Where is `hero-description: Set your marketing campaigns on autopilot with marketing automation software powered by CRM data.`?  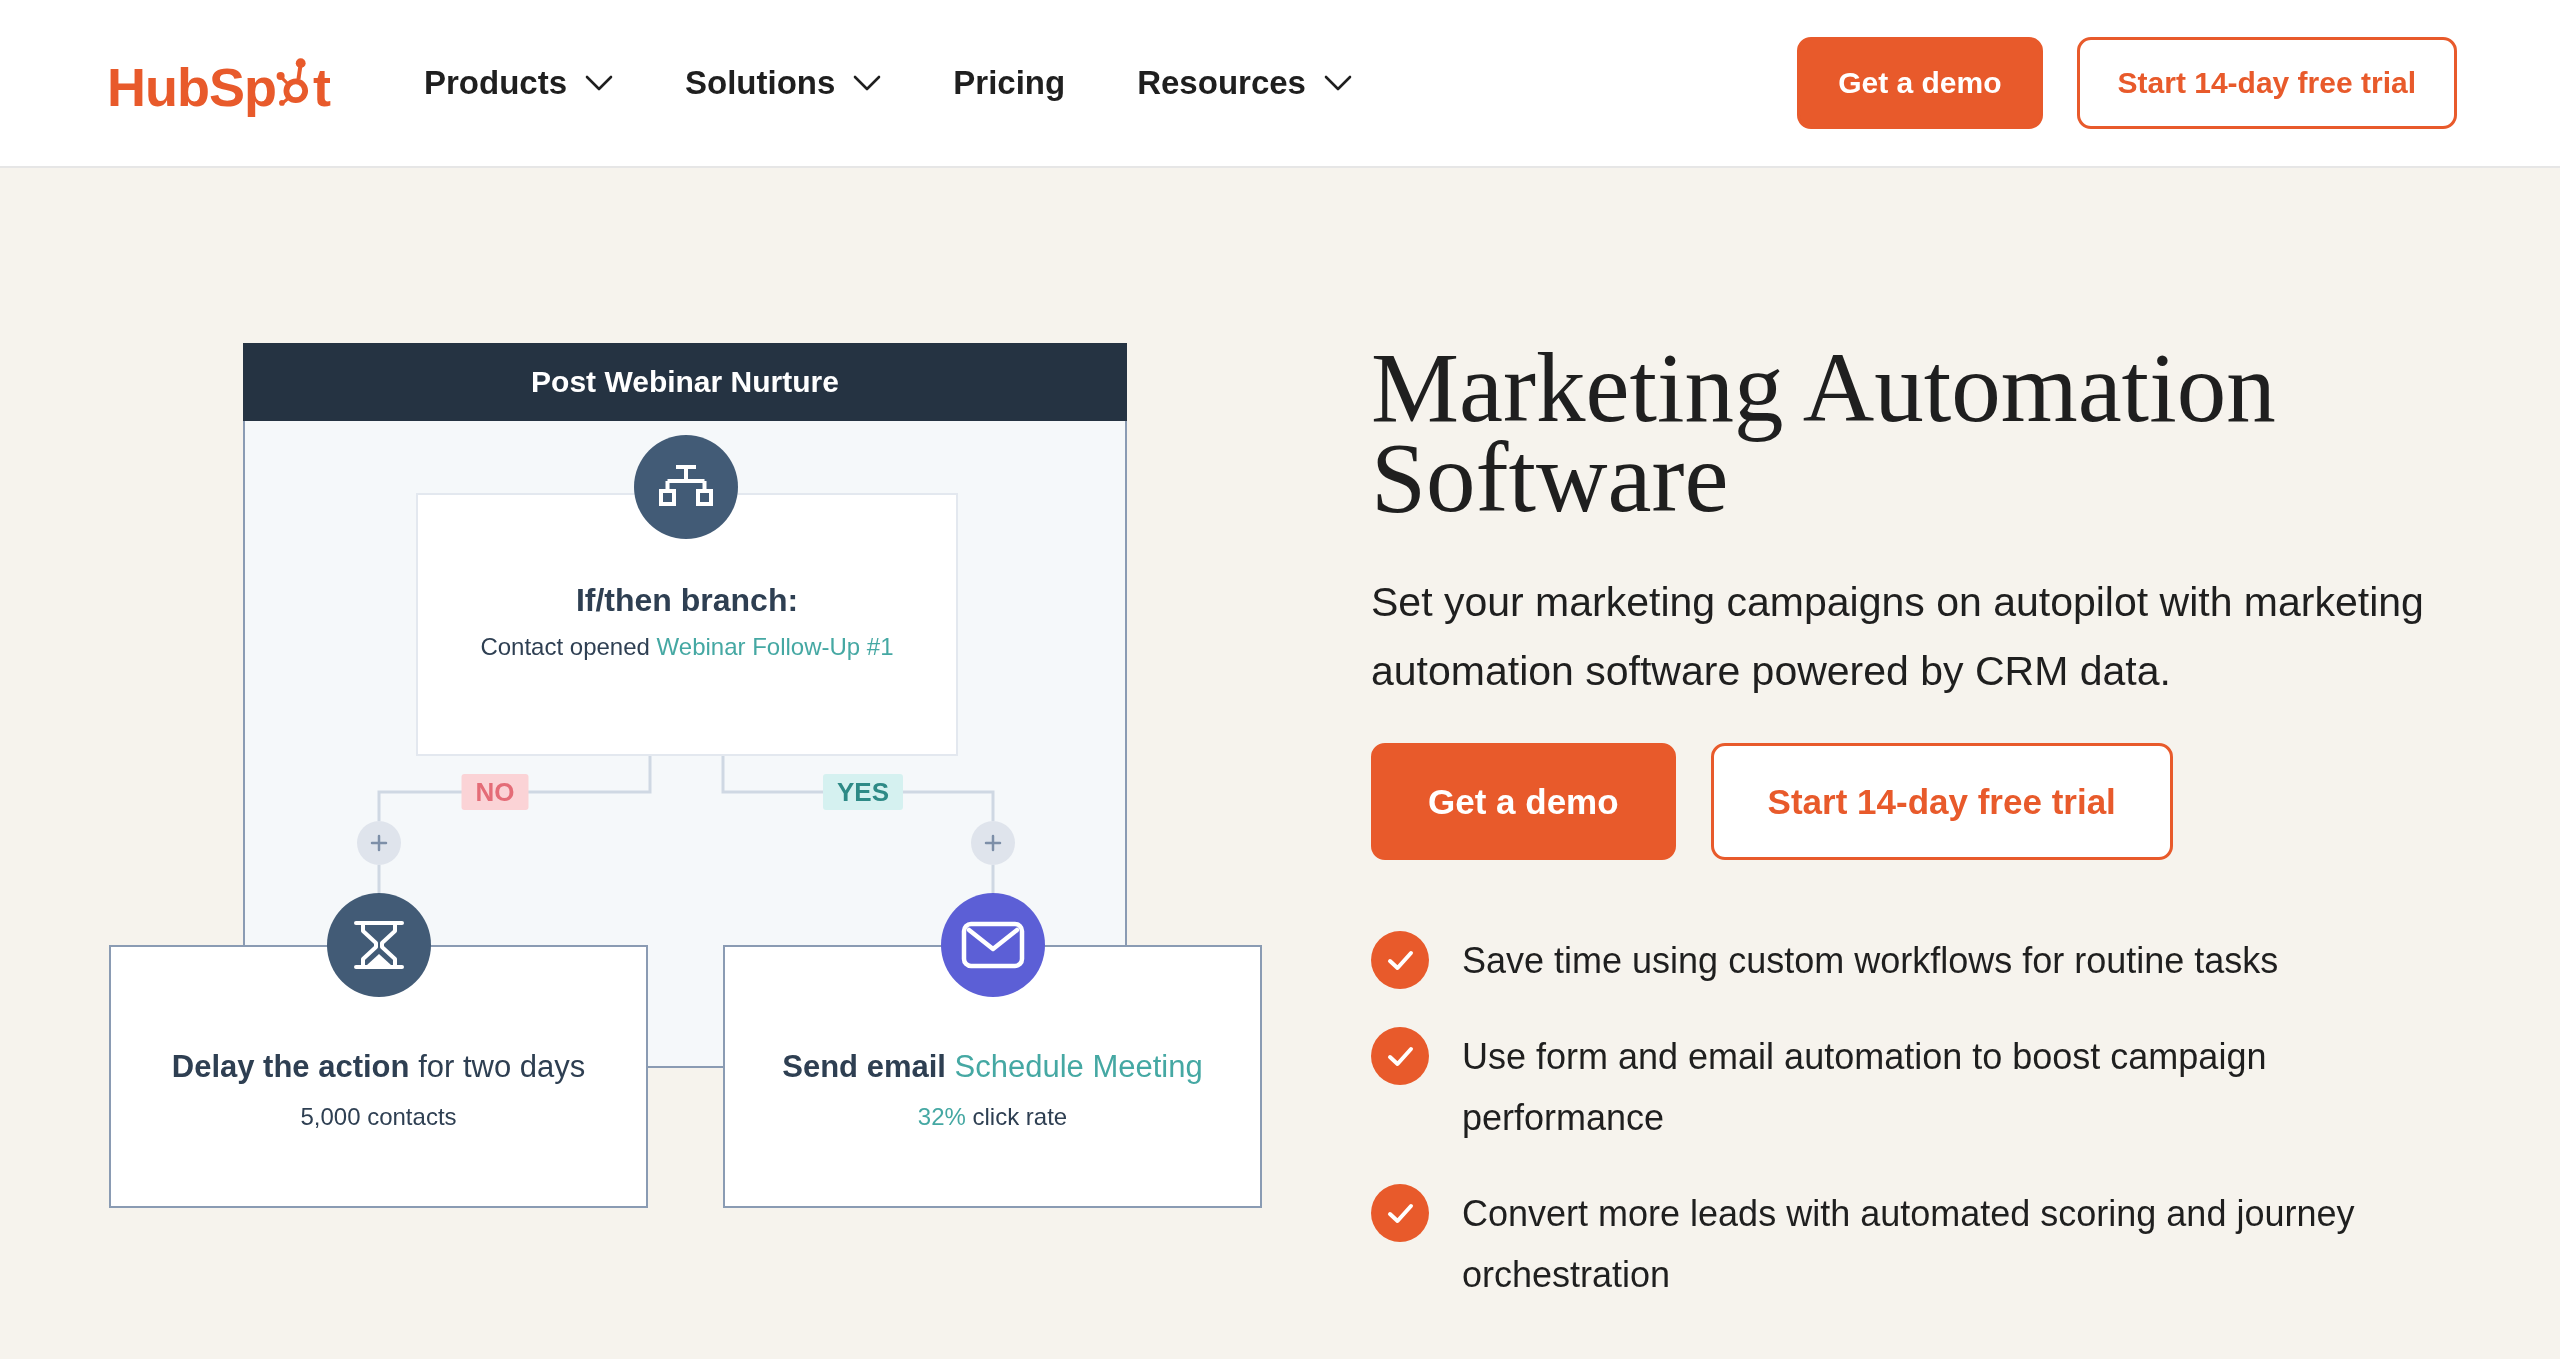
hero-description: Set your marketing campaigns on autopilot with marketing automation software powered by CRM data. is located at coordinates (1898, 637).